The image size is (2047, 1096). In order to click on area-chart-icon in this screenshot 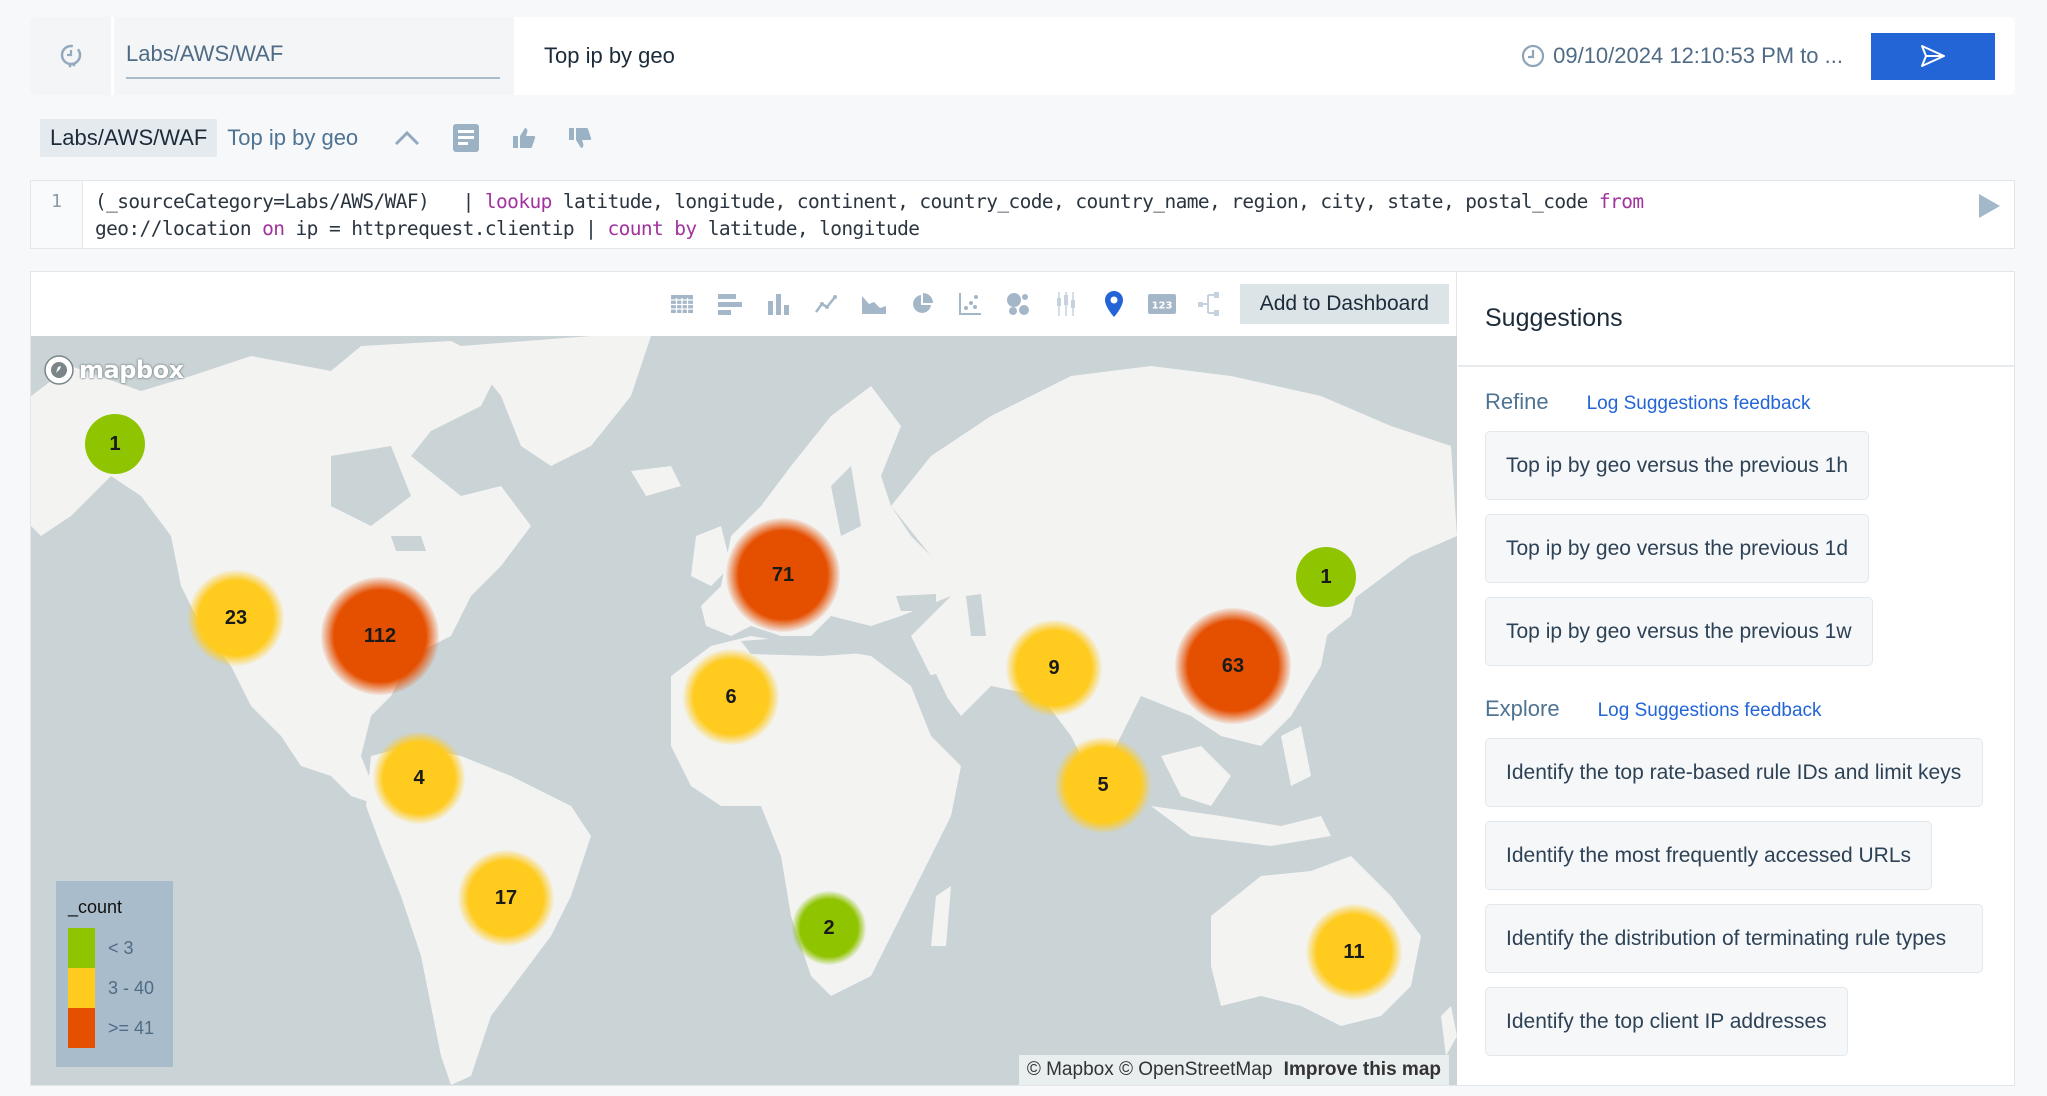, I will do `click(874, 304)`.